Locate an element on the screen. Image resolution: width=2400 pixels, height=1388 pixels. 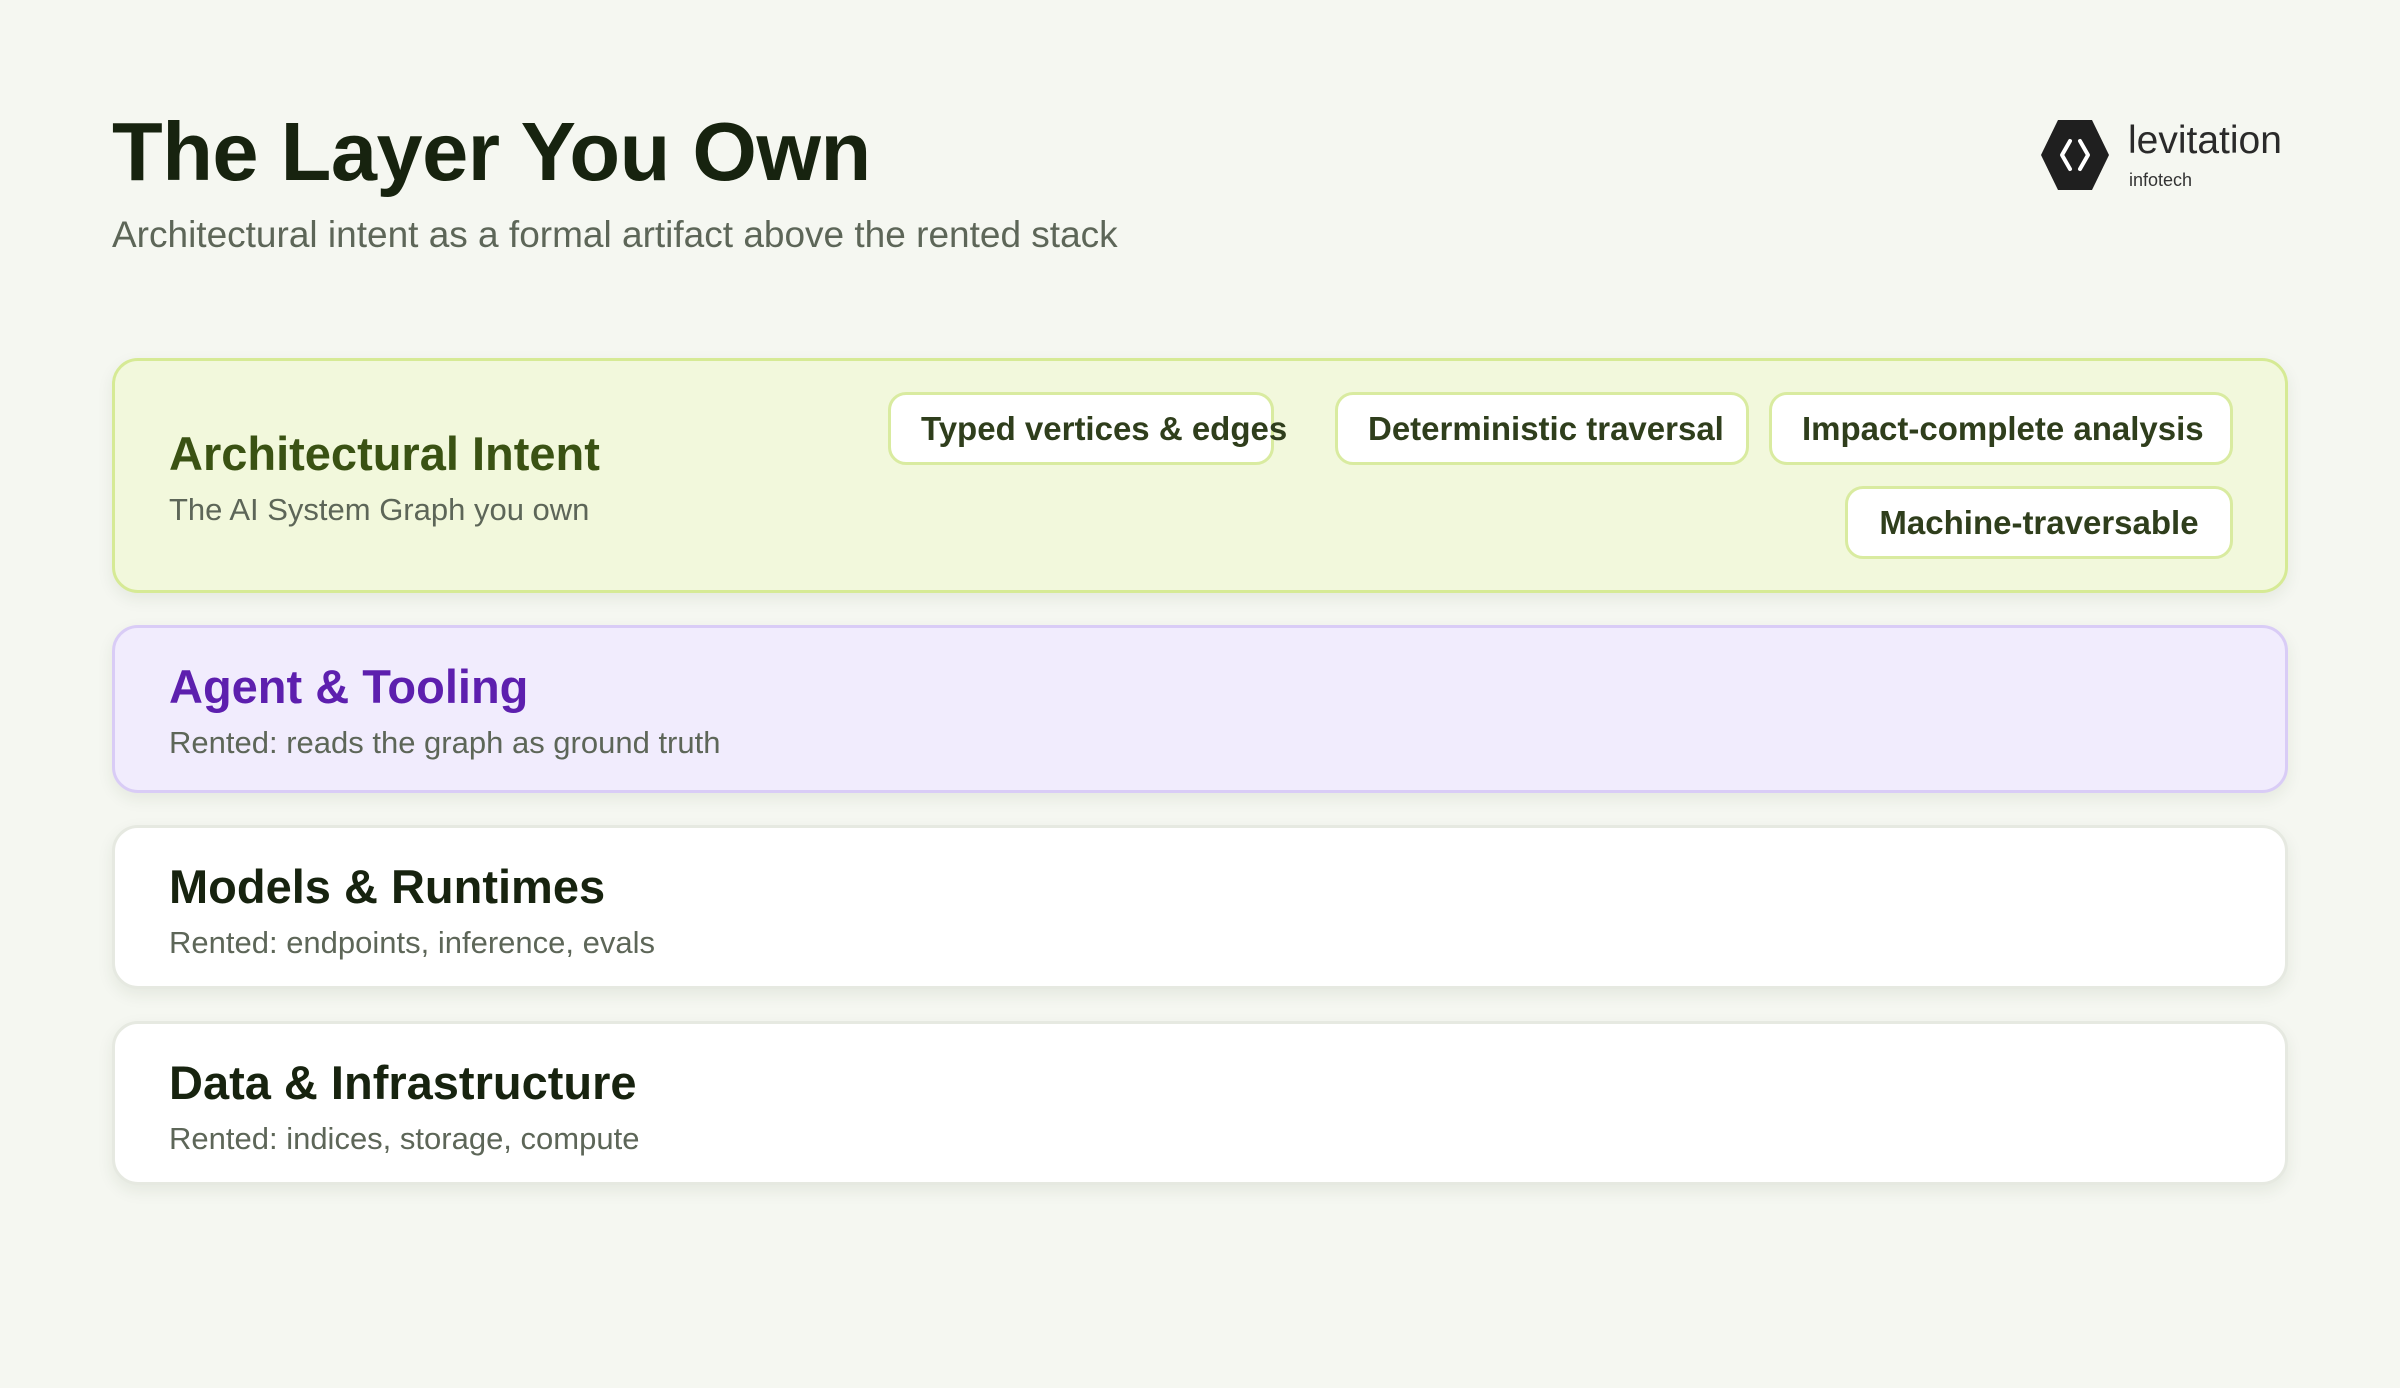
page-title: The Layer You Own is located at coordinates (491, 151).